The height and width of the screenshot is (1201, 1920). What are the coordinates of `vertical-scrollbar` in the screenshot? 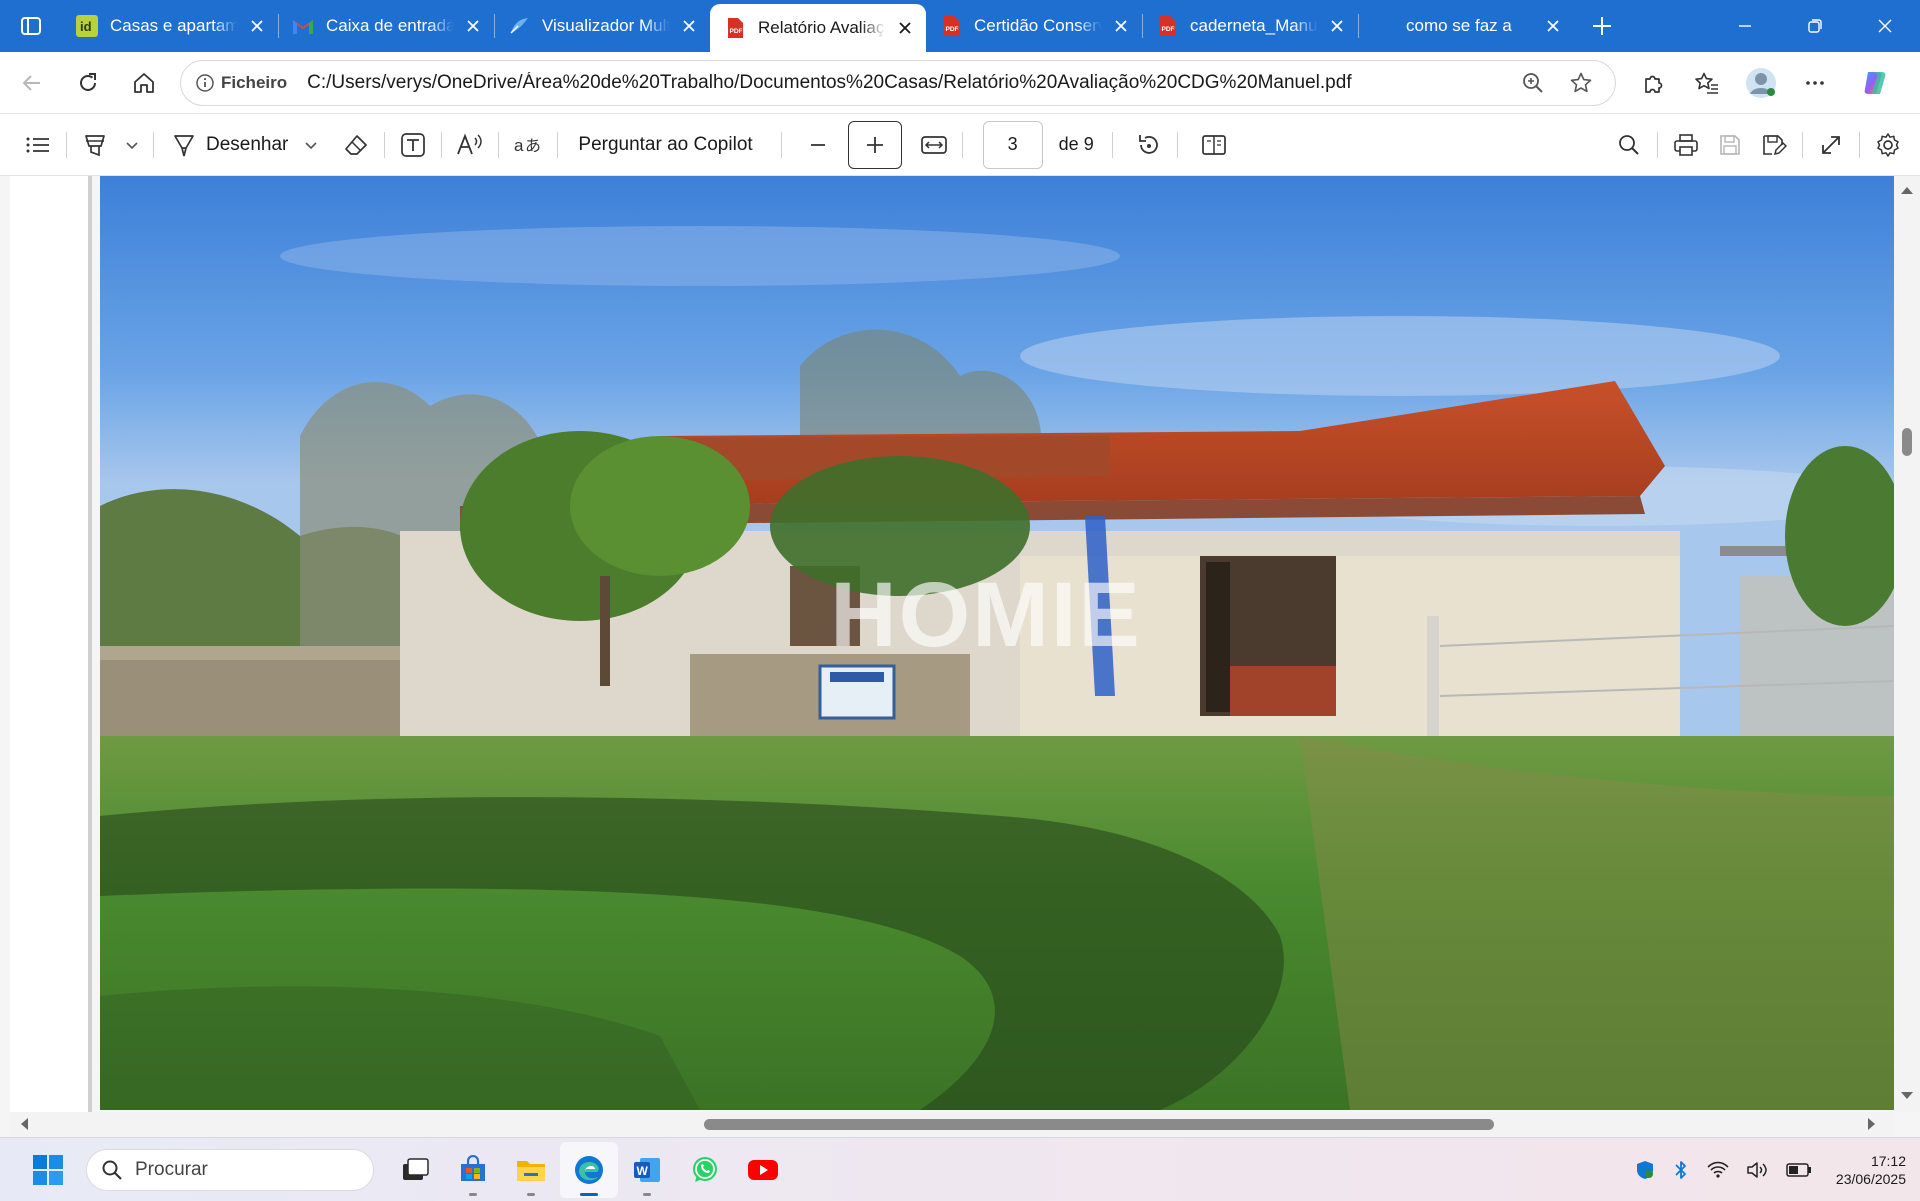 It's located at (1907, 644).